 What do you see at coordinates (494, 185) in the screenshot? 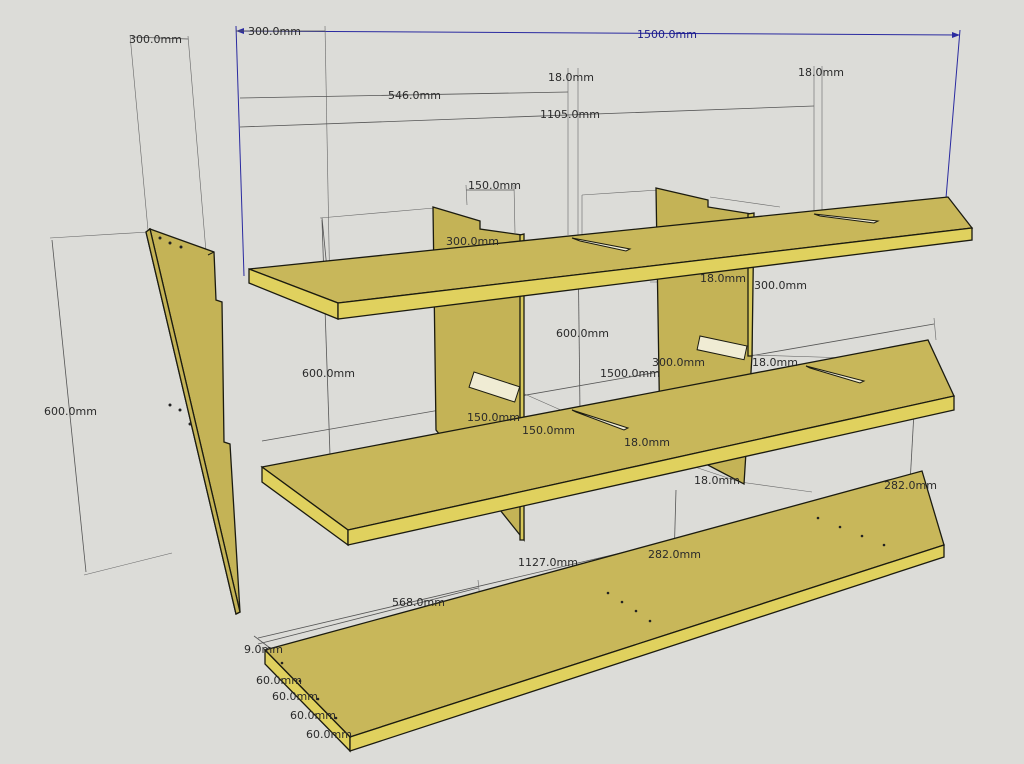
I see `dim-150-top: 150.0mm` at bounding box center [494, 185].